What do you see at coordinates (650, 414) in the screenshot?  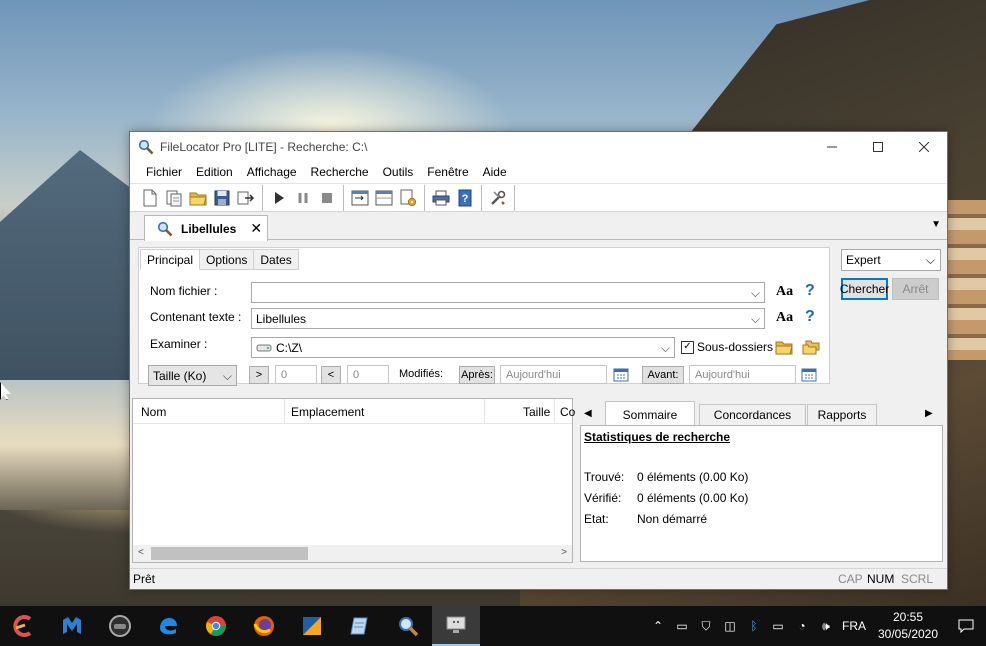 I see `tab-sommaire: Sommaire` at bounding box center [650, 414].